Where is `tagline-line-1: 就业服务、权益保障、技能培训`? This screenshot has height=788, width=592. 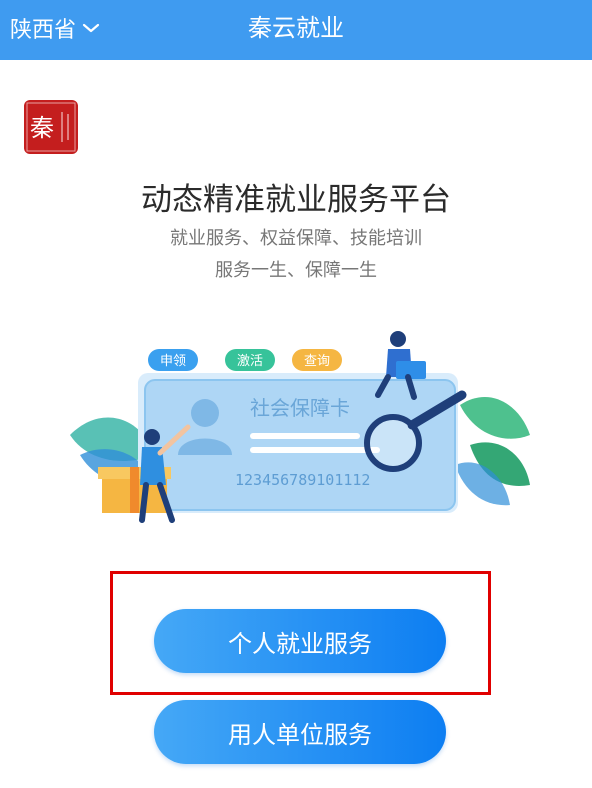
tagline-line-1: 就业服务、权益保障、技能培训 is located at coordinates (296, 238).